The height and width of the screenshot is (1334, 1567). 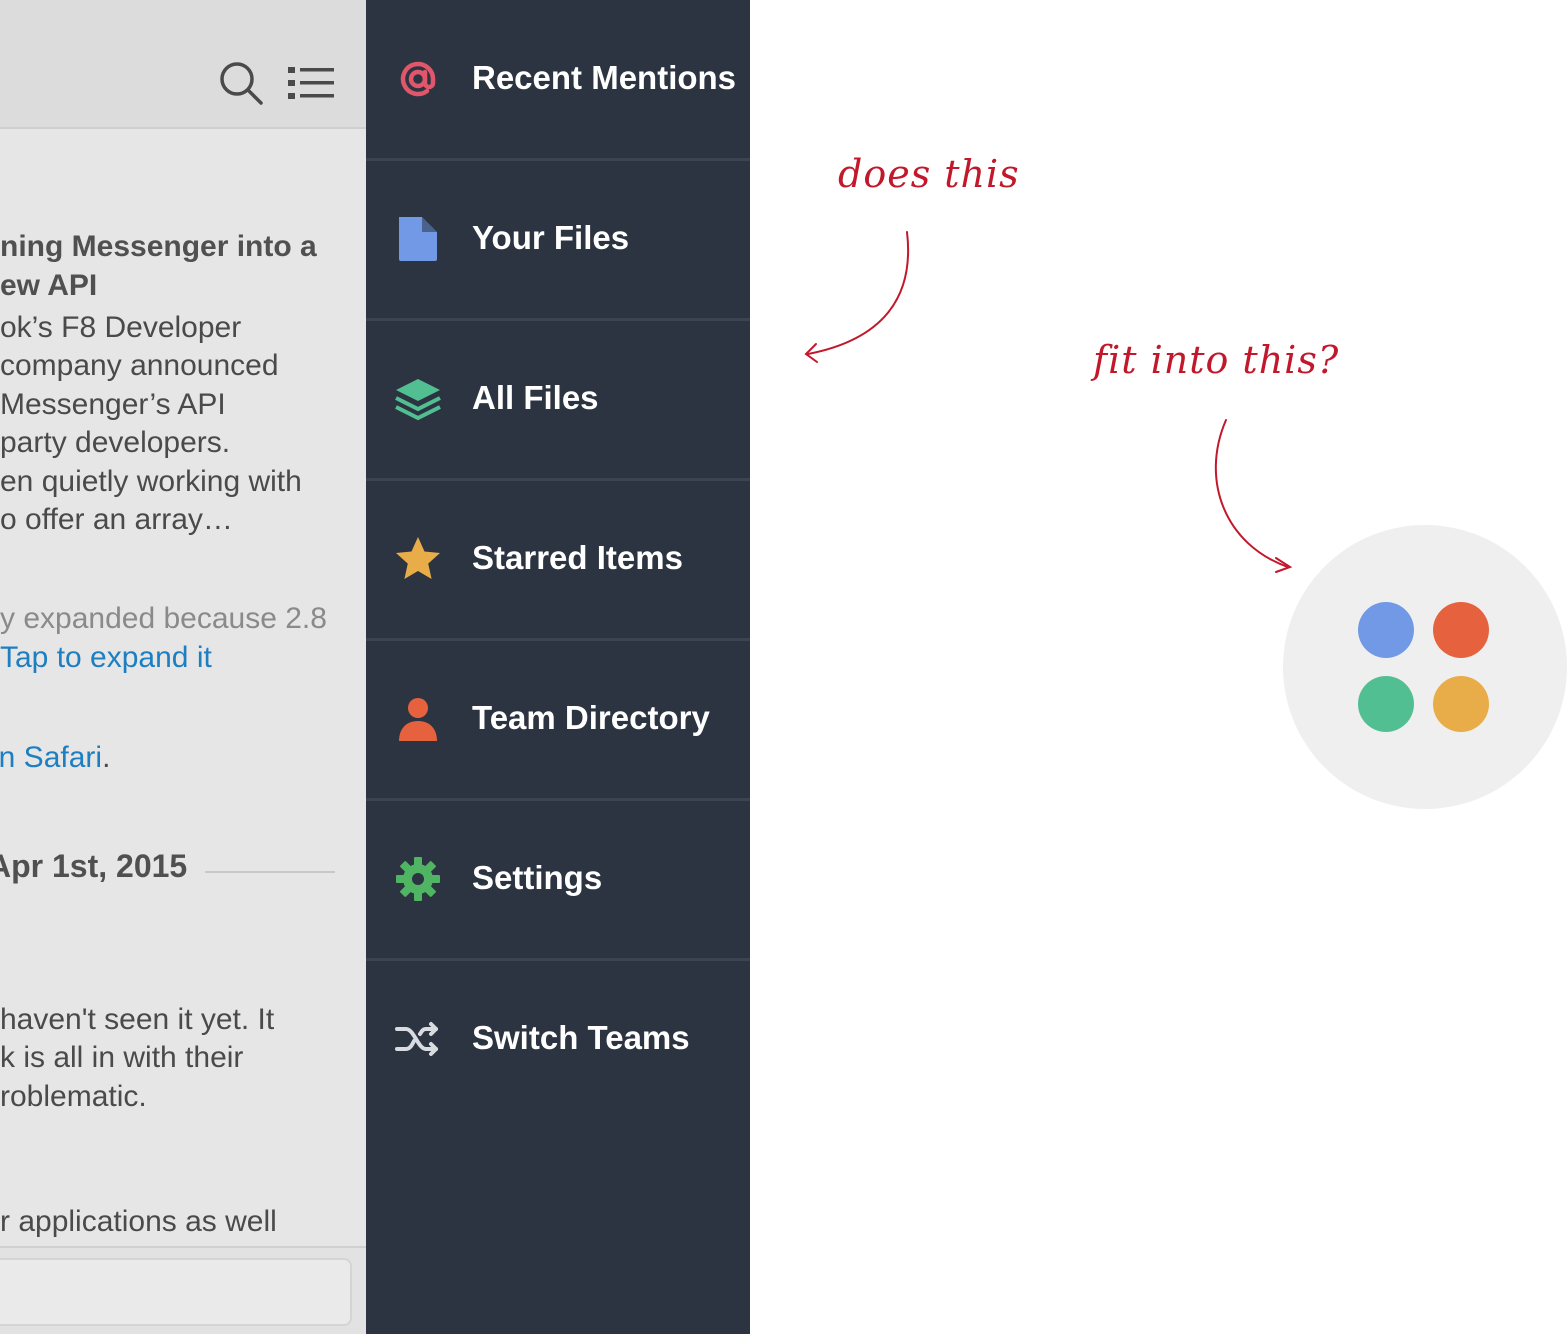 I want to click on message-body-line: en quietly working with, so click(x=151, y=481).